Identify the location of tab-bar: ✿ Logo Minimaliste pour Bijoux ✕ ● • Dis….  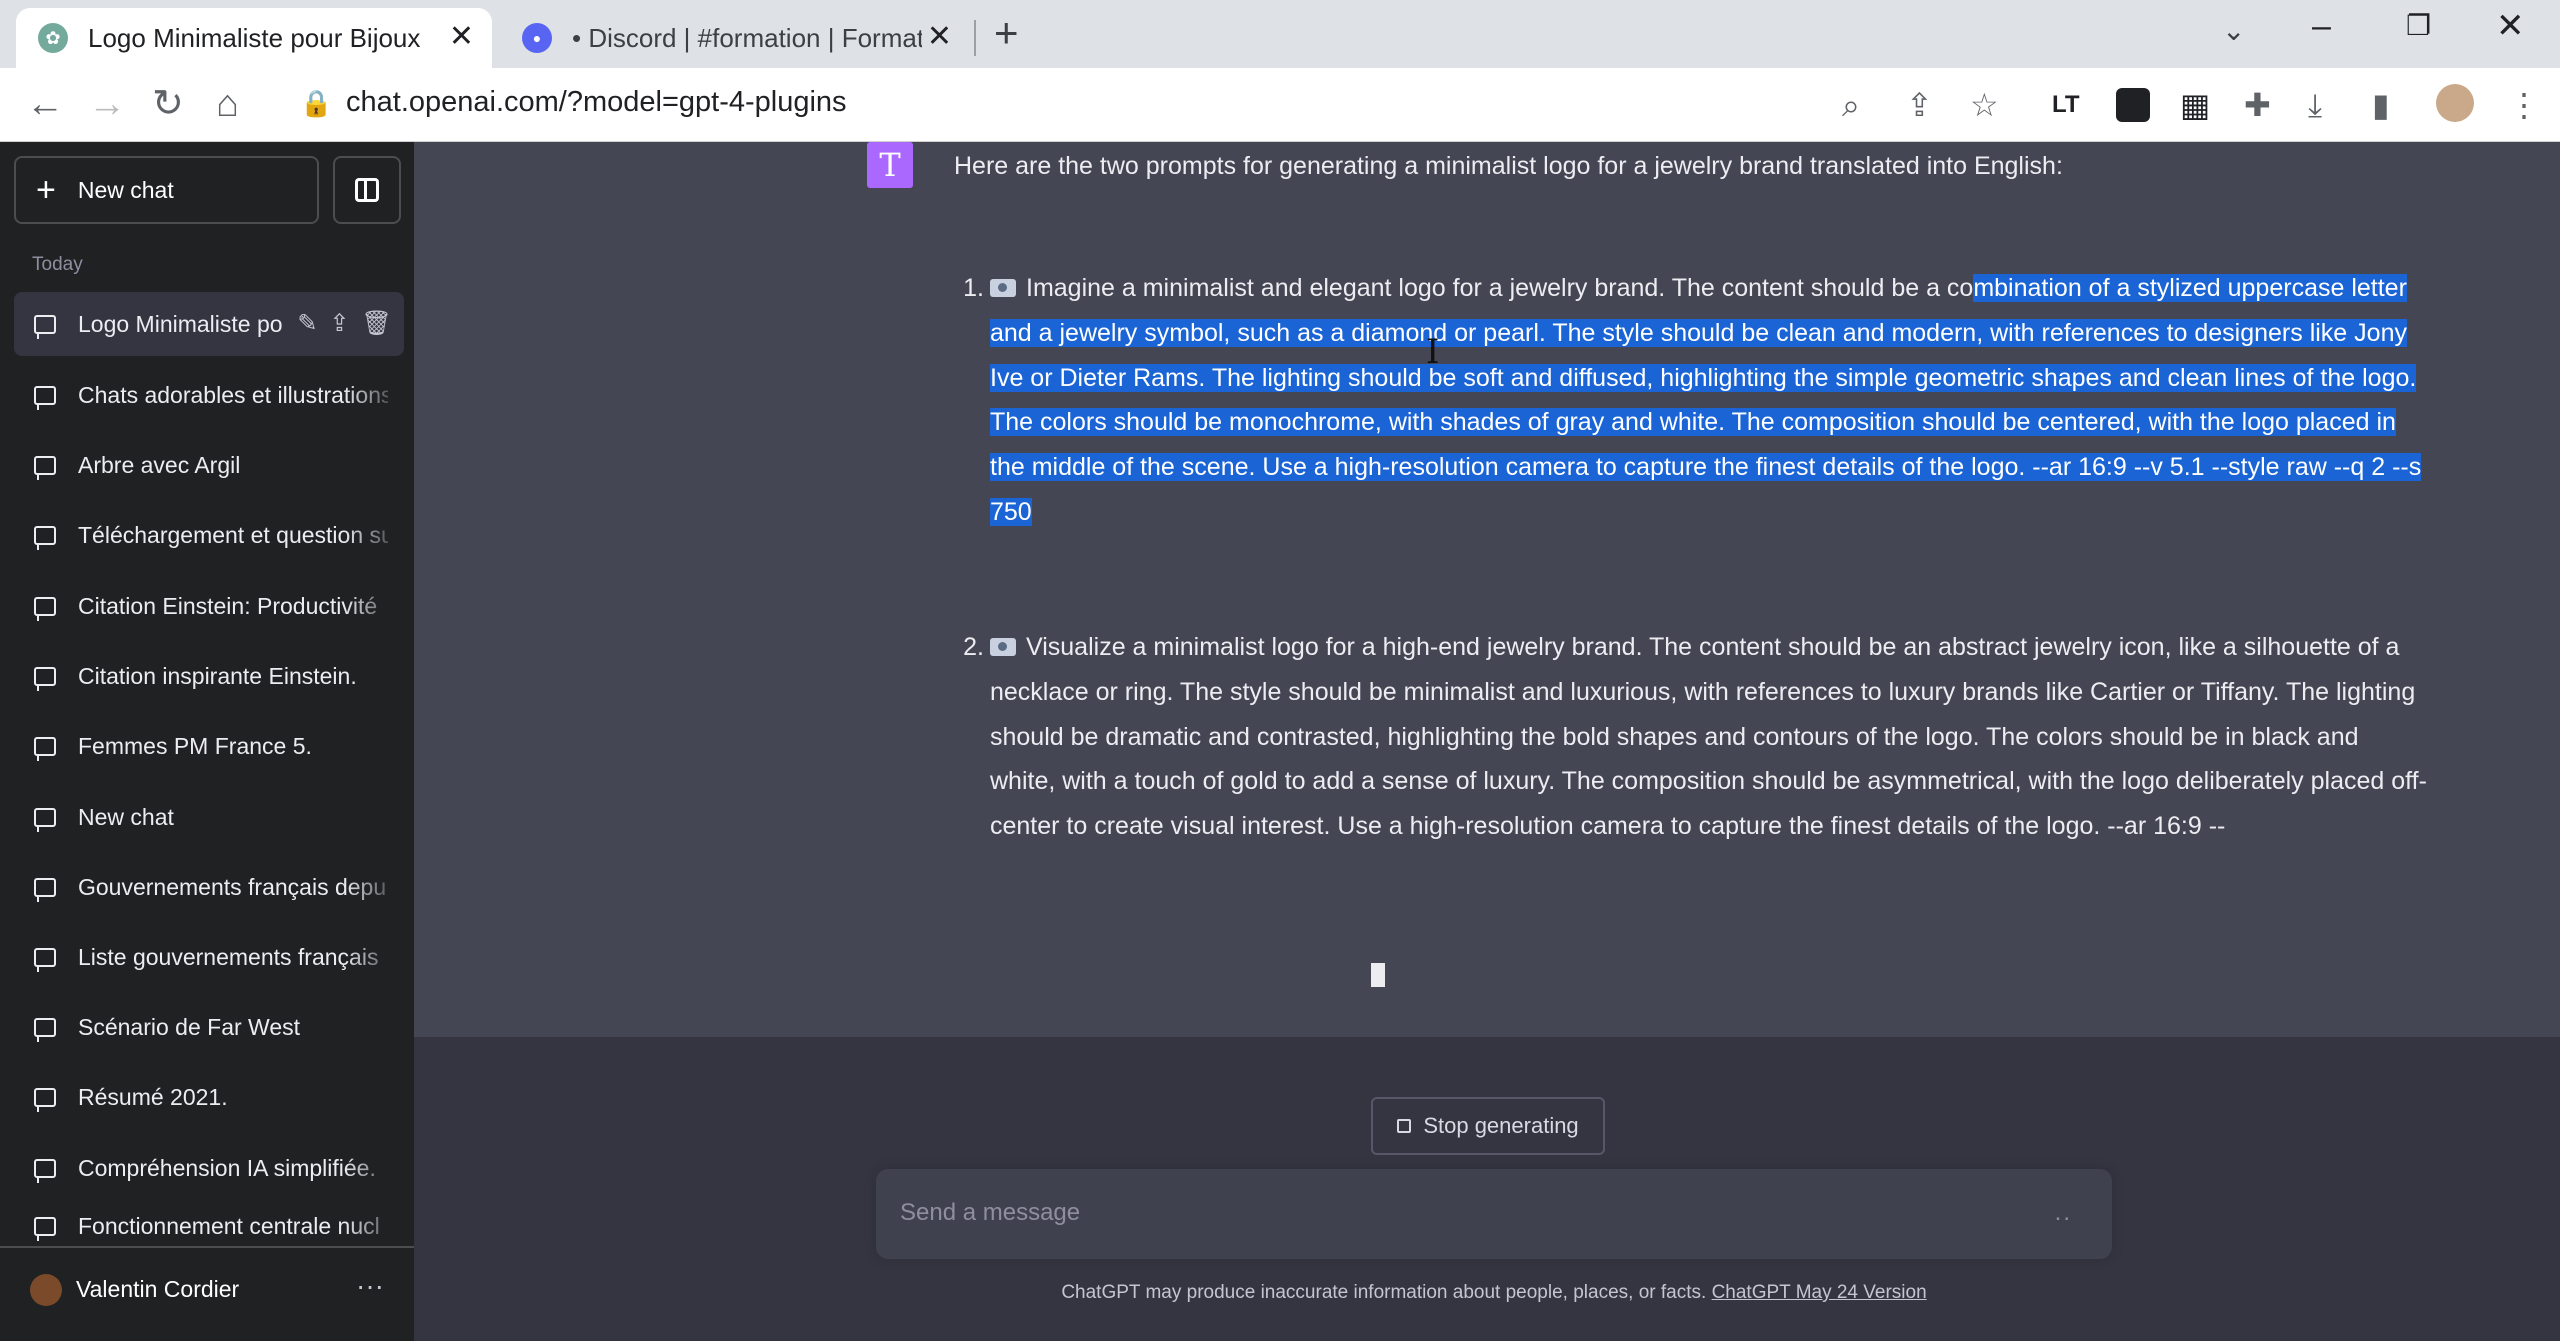
(1280, 34).